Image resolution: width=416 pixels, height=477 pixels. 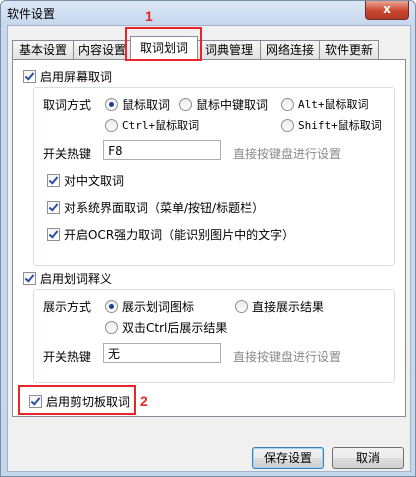 What do you see at coordinates (164, 48) in the screenshot?
I see `tab-lookup: 取词划词` at bounding box center [164, 48].